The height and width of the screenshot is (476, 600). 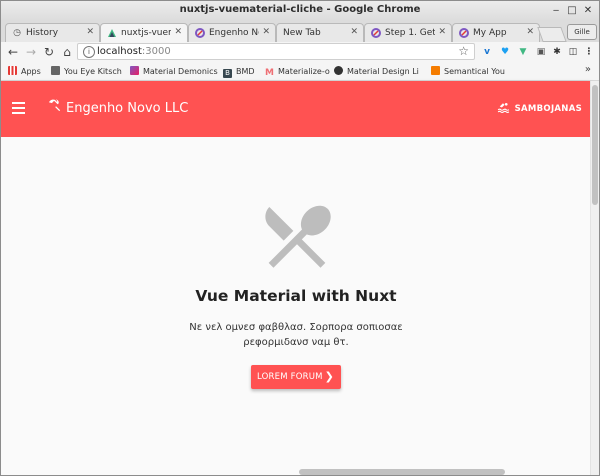 I want to click on tab-label: My App, so click(x=490, y=33).